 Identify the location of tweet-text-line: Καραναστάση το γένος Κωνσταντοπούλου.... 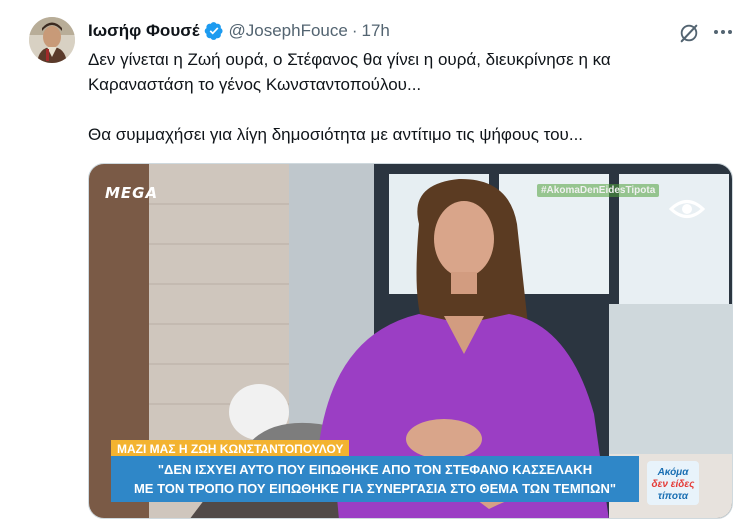
(255, 84).